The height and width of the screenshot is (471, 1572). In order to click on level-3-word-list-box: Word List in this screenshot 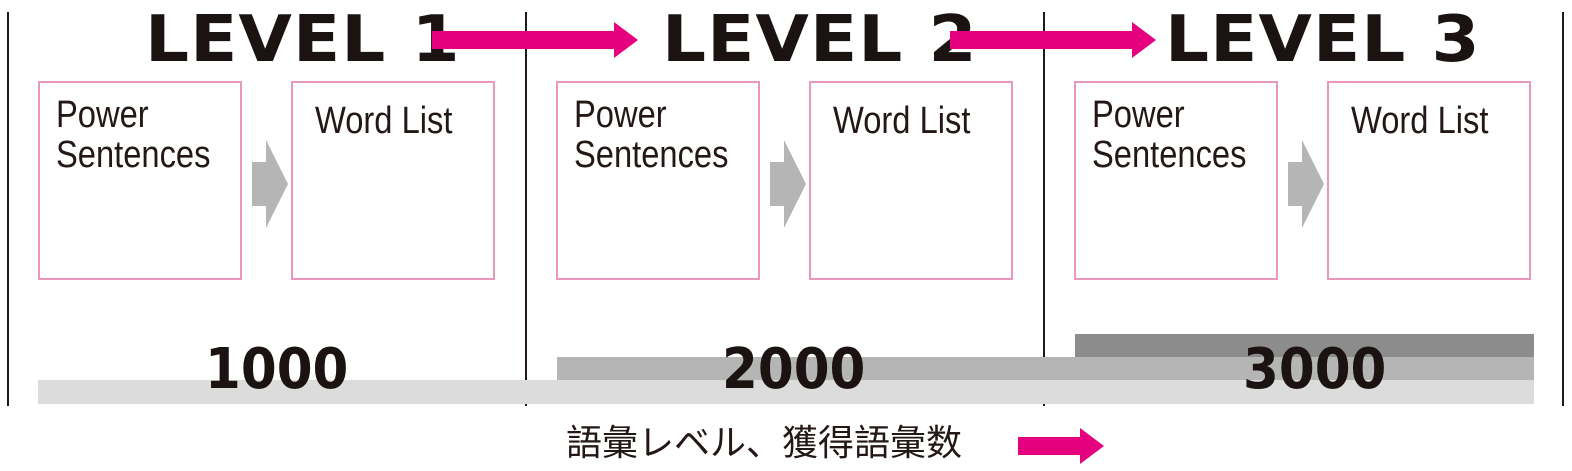, I will do `click(1429, 180)`.